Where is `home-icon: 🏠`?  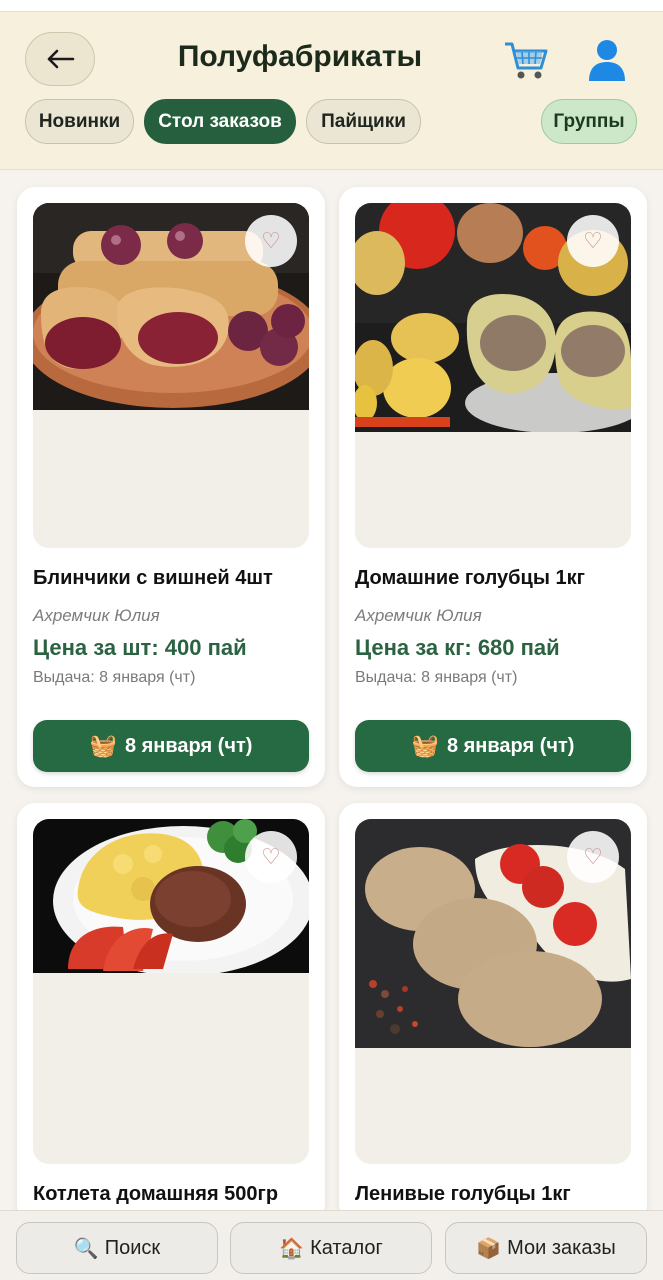 home-icon: 🏠 is located at coordinates (292, 1248).